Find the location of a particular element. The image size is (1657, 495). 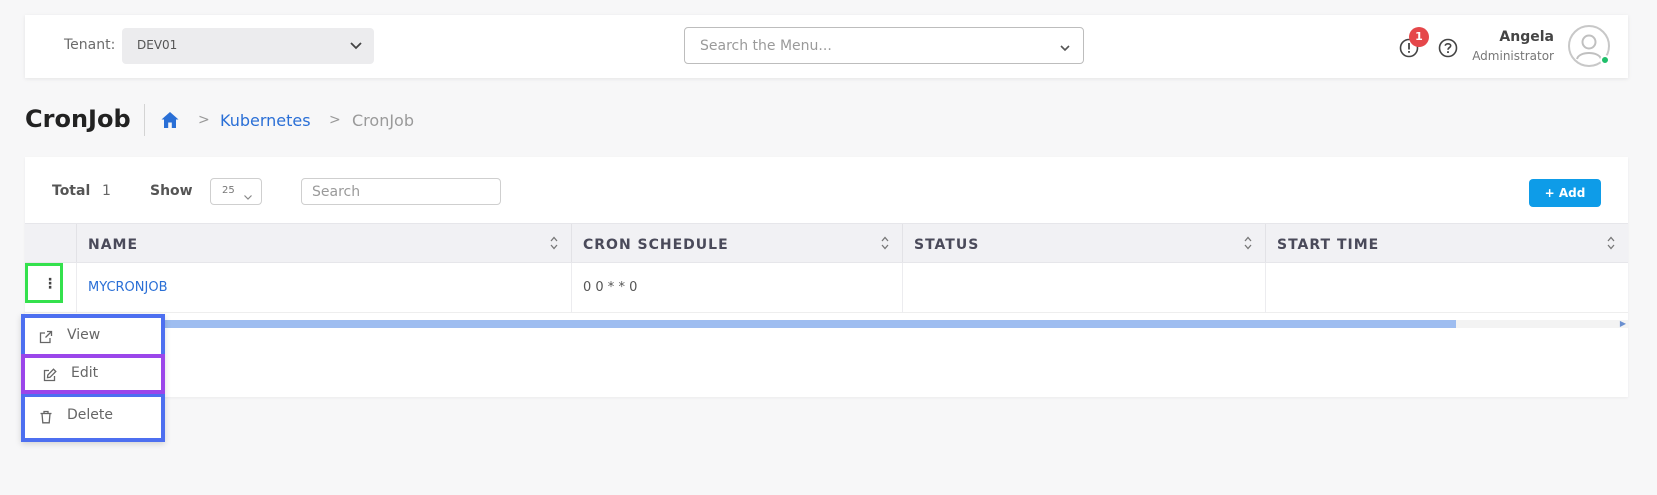

menu-item-view: View is located at coordinates (93, 336).